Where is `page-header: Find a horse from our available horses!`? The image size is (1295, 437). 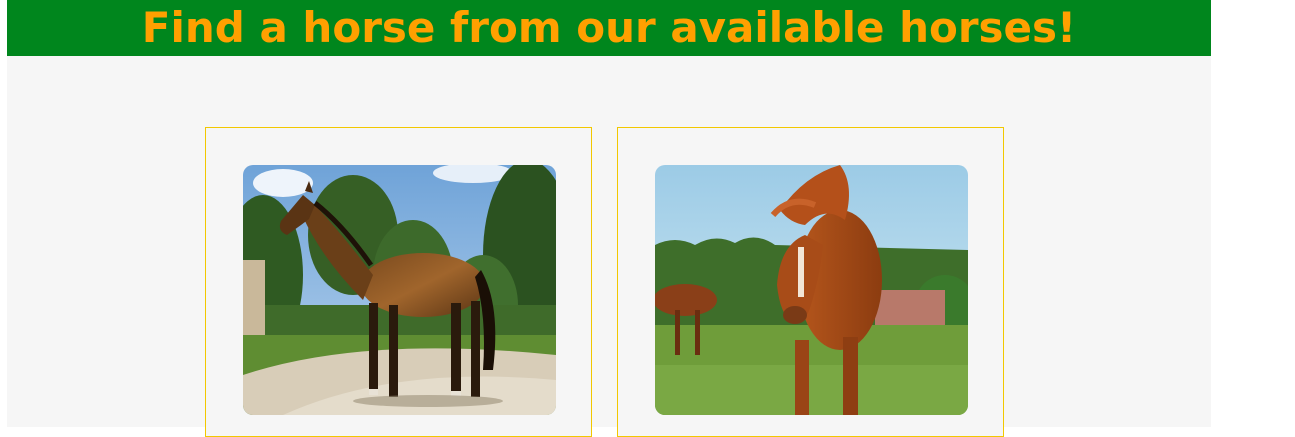
page-header: Find a horse from our available horses! is located at coordinates (609, 28).